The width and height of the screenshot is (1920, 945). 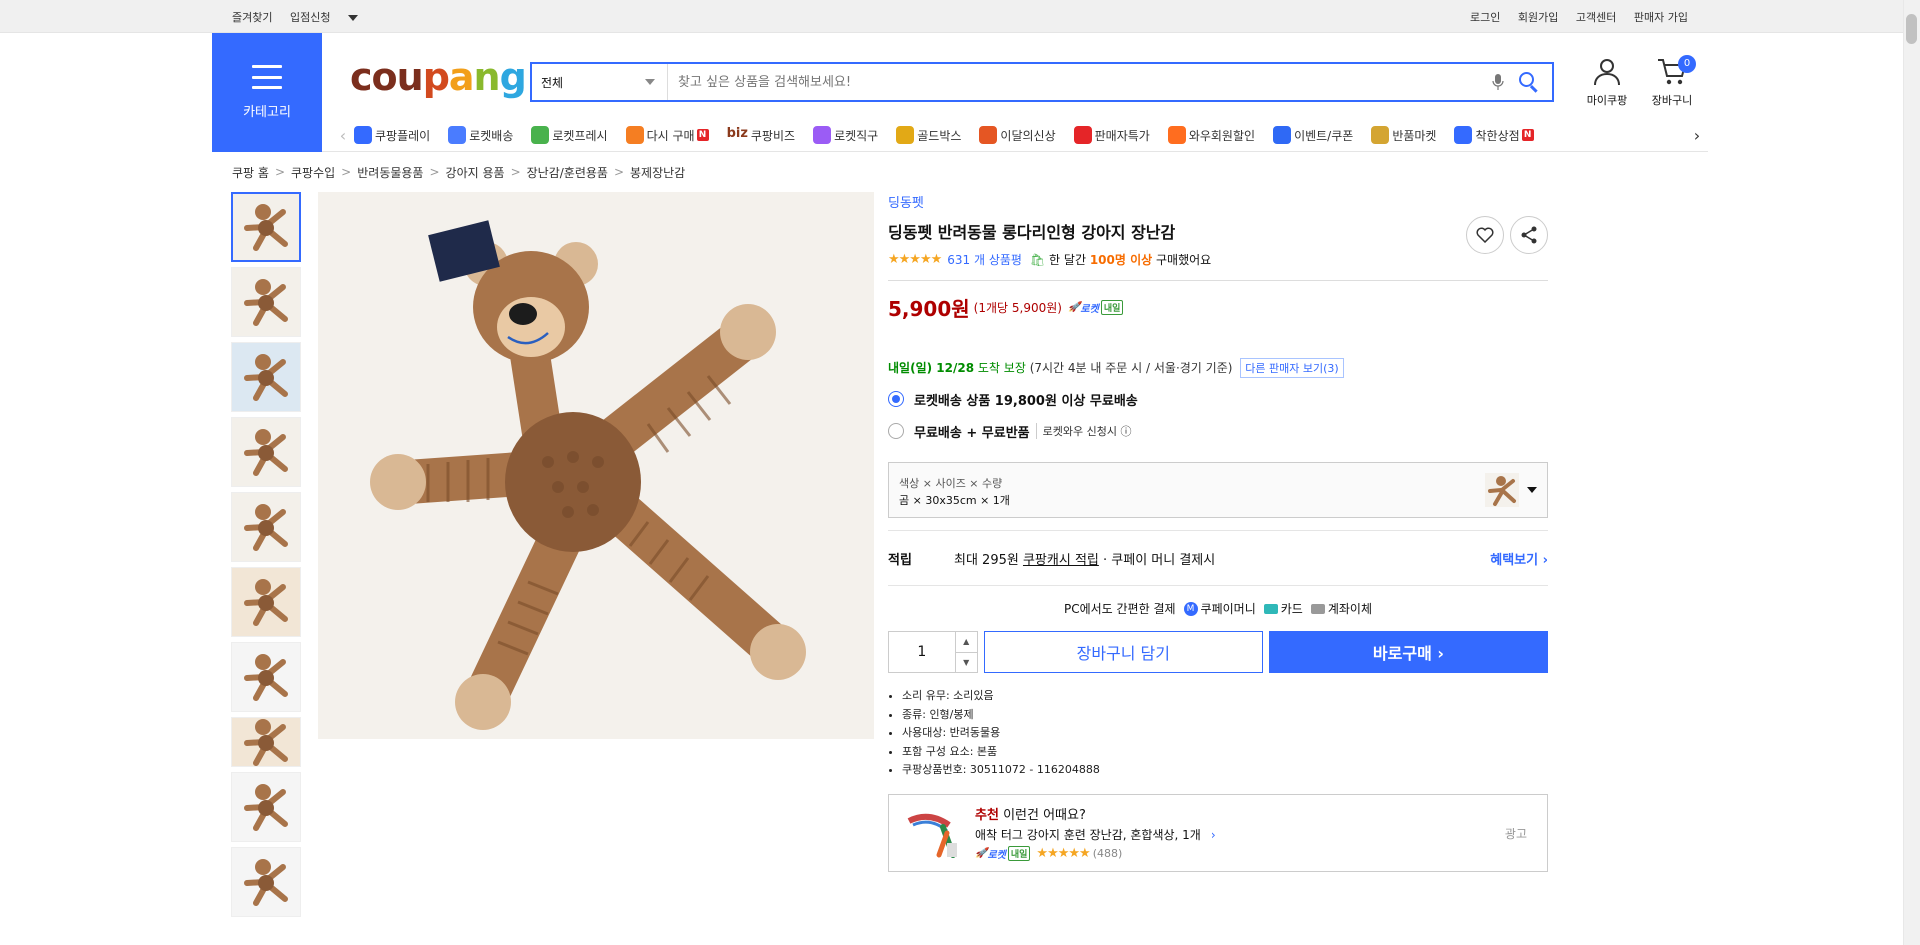 What do you see at coordinates (1211, 135) in the screenshot?
I see `nav-item: 와우회원할인` at bounding box center [1211, 135].